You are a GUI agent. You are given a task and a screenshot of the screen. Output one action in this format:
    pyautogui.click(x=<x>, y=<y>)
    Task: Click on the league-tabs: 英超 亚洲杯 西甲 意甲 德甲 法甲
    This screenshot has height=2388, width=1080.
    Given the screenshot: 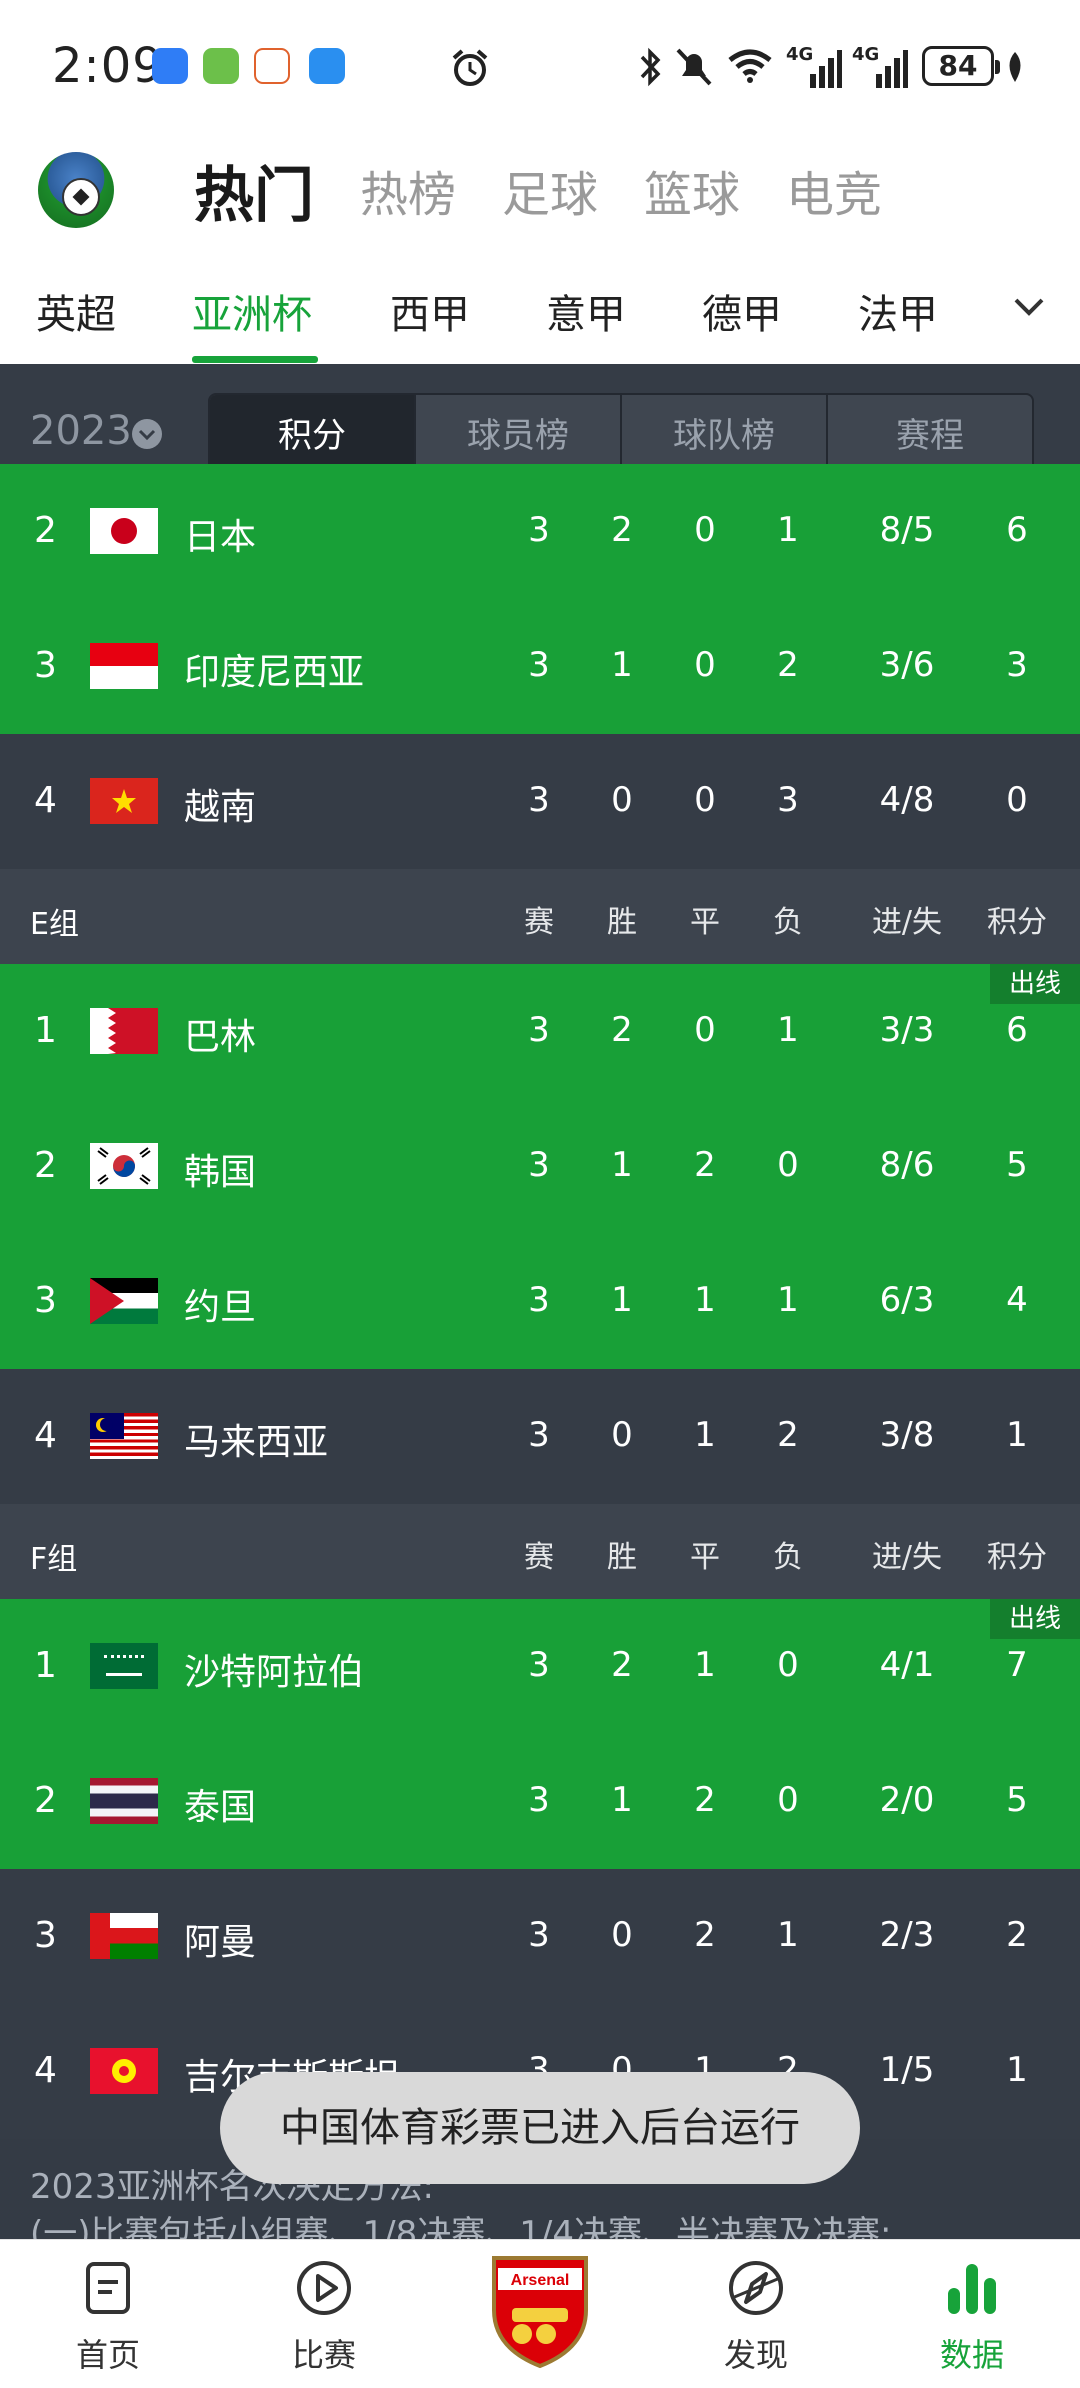 What is the action you would take?
    pyautogui.click(x=540, y=312)
    